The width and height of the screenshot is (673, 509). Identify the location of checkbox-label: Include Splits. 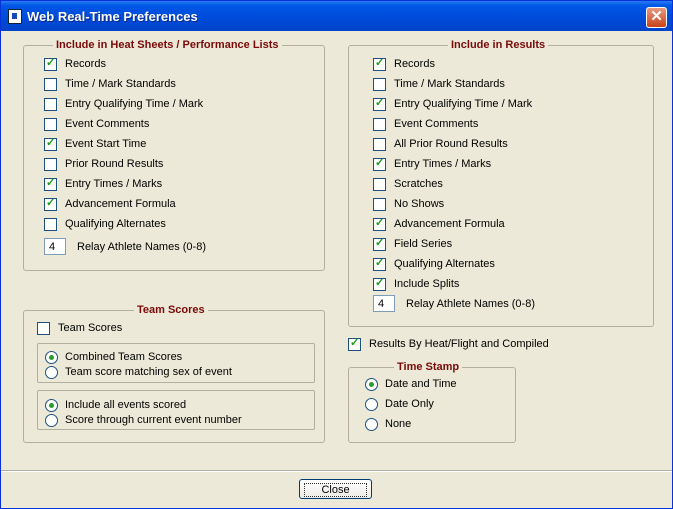
(427, 284).